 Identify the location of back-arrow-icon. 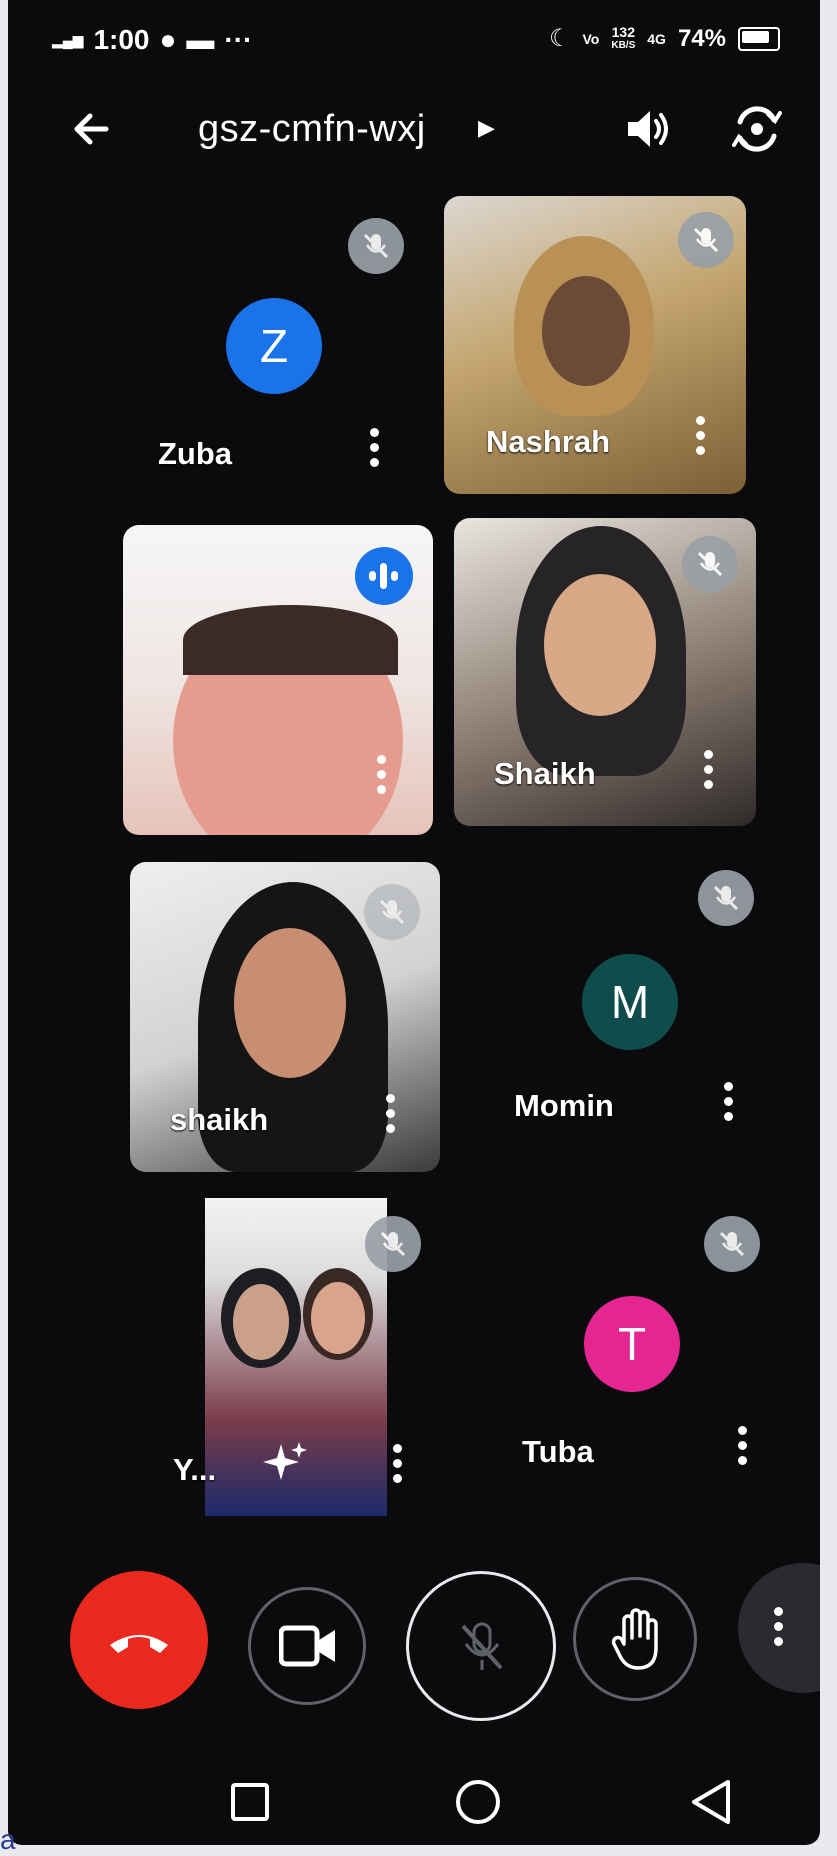
(91, 129).